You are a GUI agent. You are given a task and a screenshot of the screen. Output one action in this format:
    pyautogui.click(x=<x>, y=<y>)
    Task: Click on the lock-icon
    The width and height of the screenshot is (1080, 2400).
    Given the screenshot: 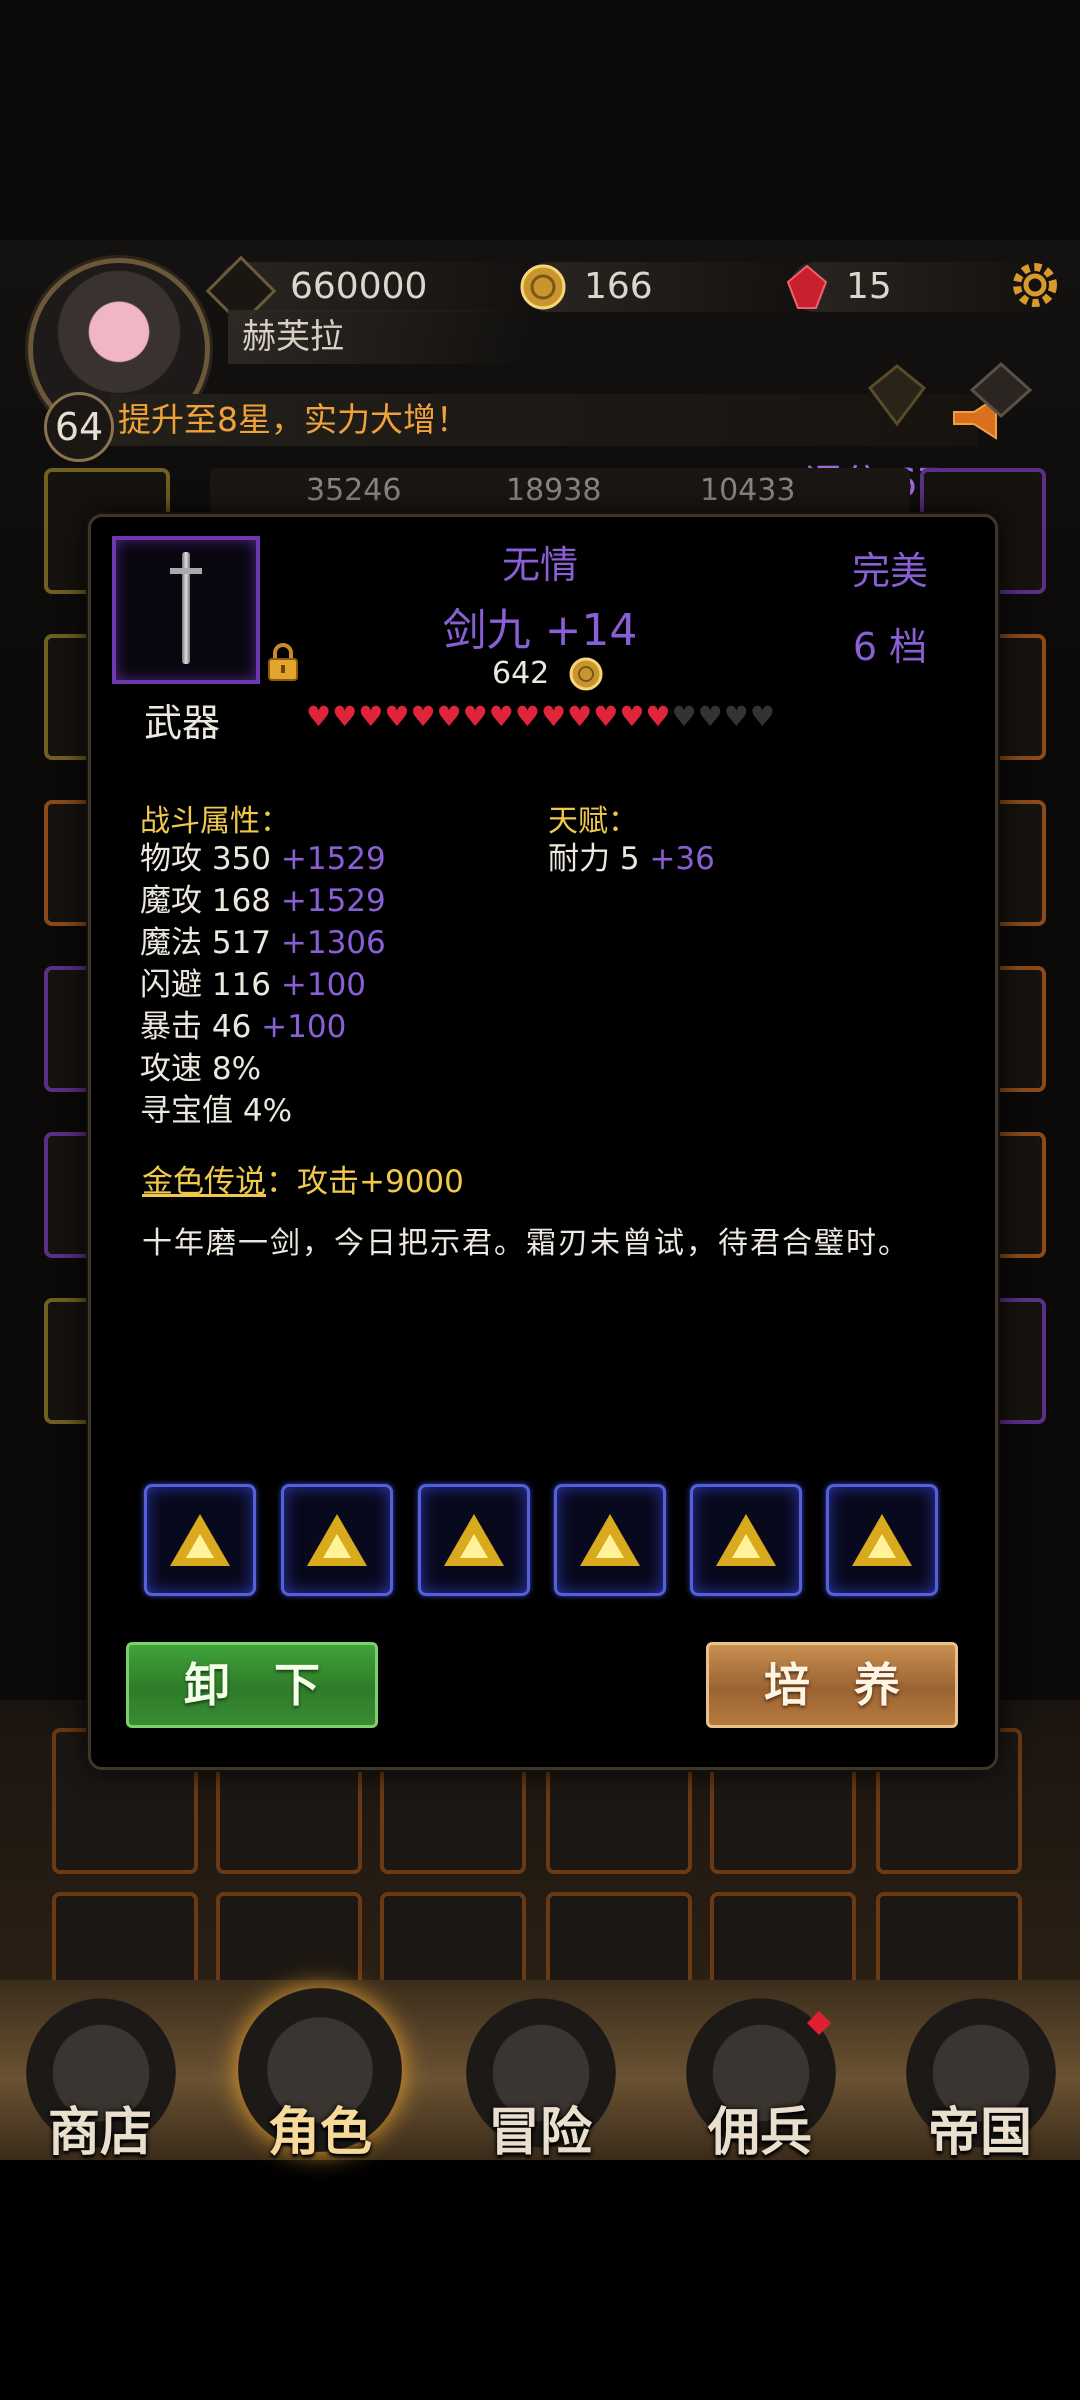 What is the action you would take?
    pyautogui.click(x=283, y=662)
    